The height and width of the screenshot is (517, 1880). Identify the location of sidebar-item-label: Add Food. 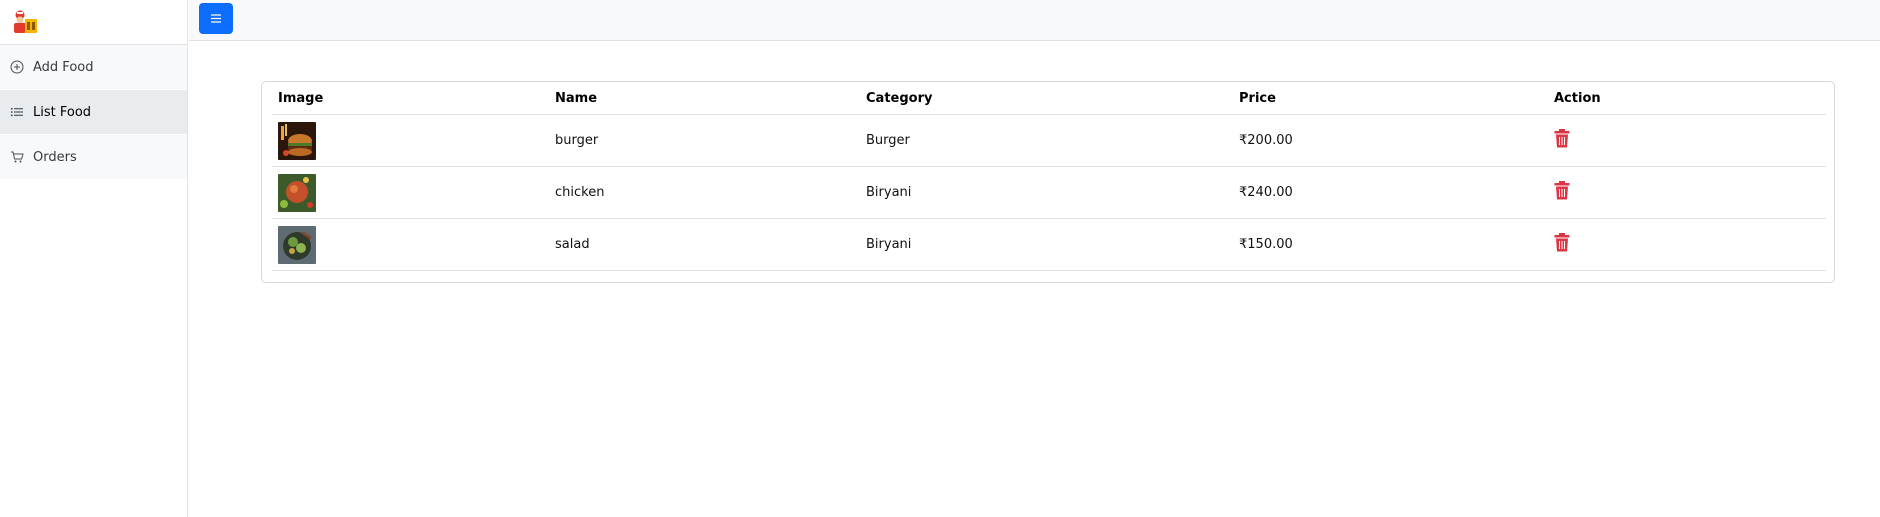
(63, 67).